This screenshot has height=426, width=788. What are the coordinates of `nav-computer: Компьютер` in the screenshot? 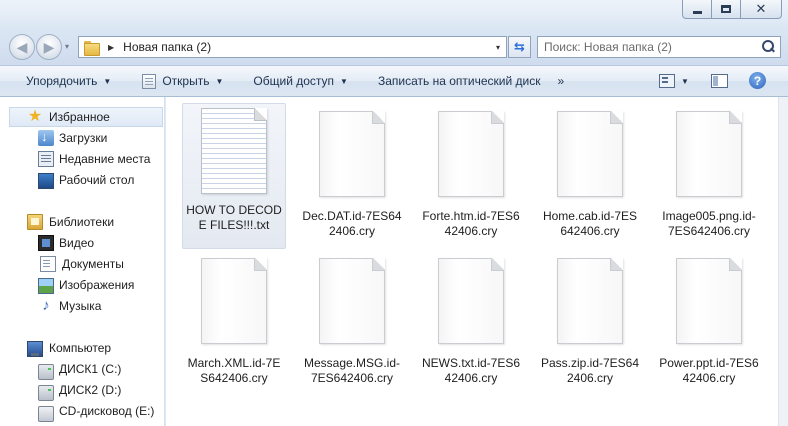 It's located at (82, 348).